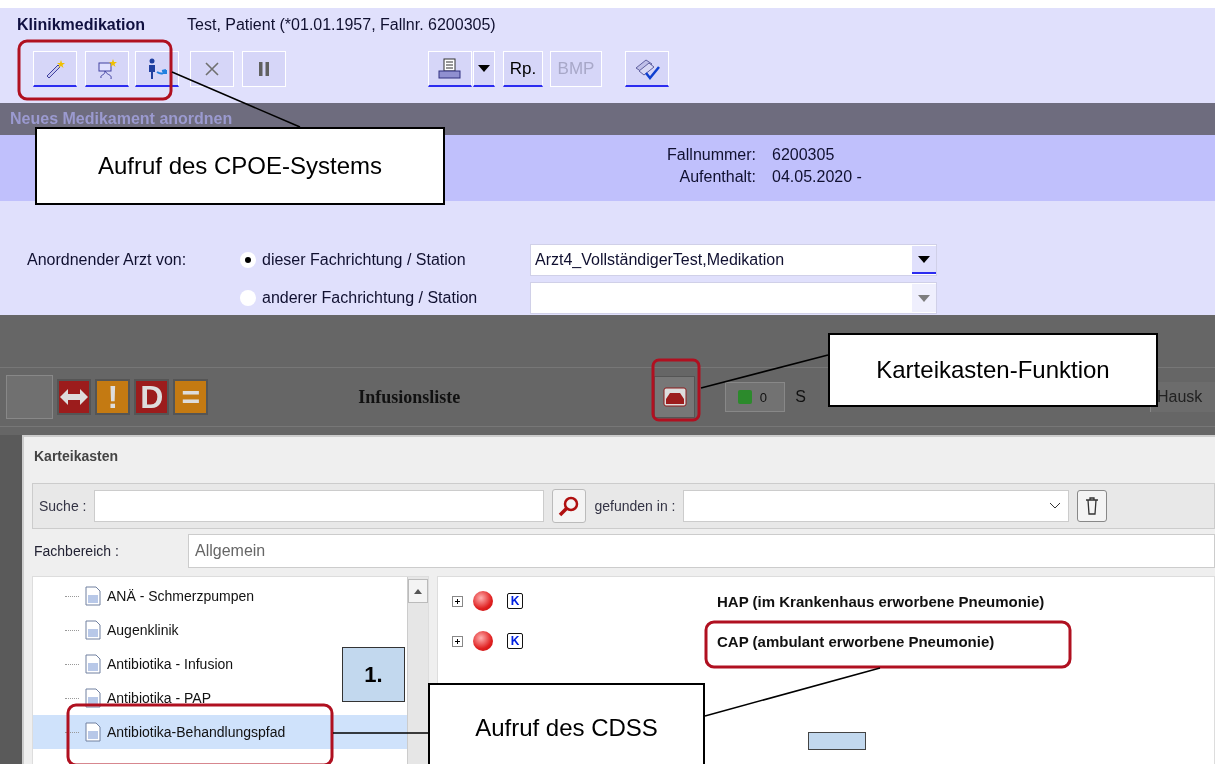 Image resolution: width=1215 pixels, height=764 pixels. I want to click on pause-icon, so click(264, 69).